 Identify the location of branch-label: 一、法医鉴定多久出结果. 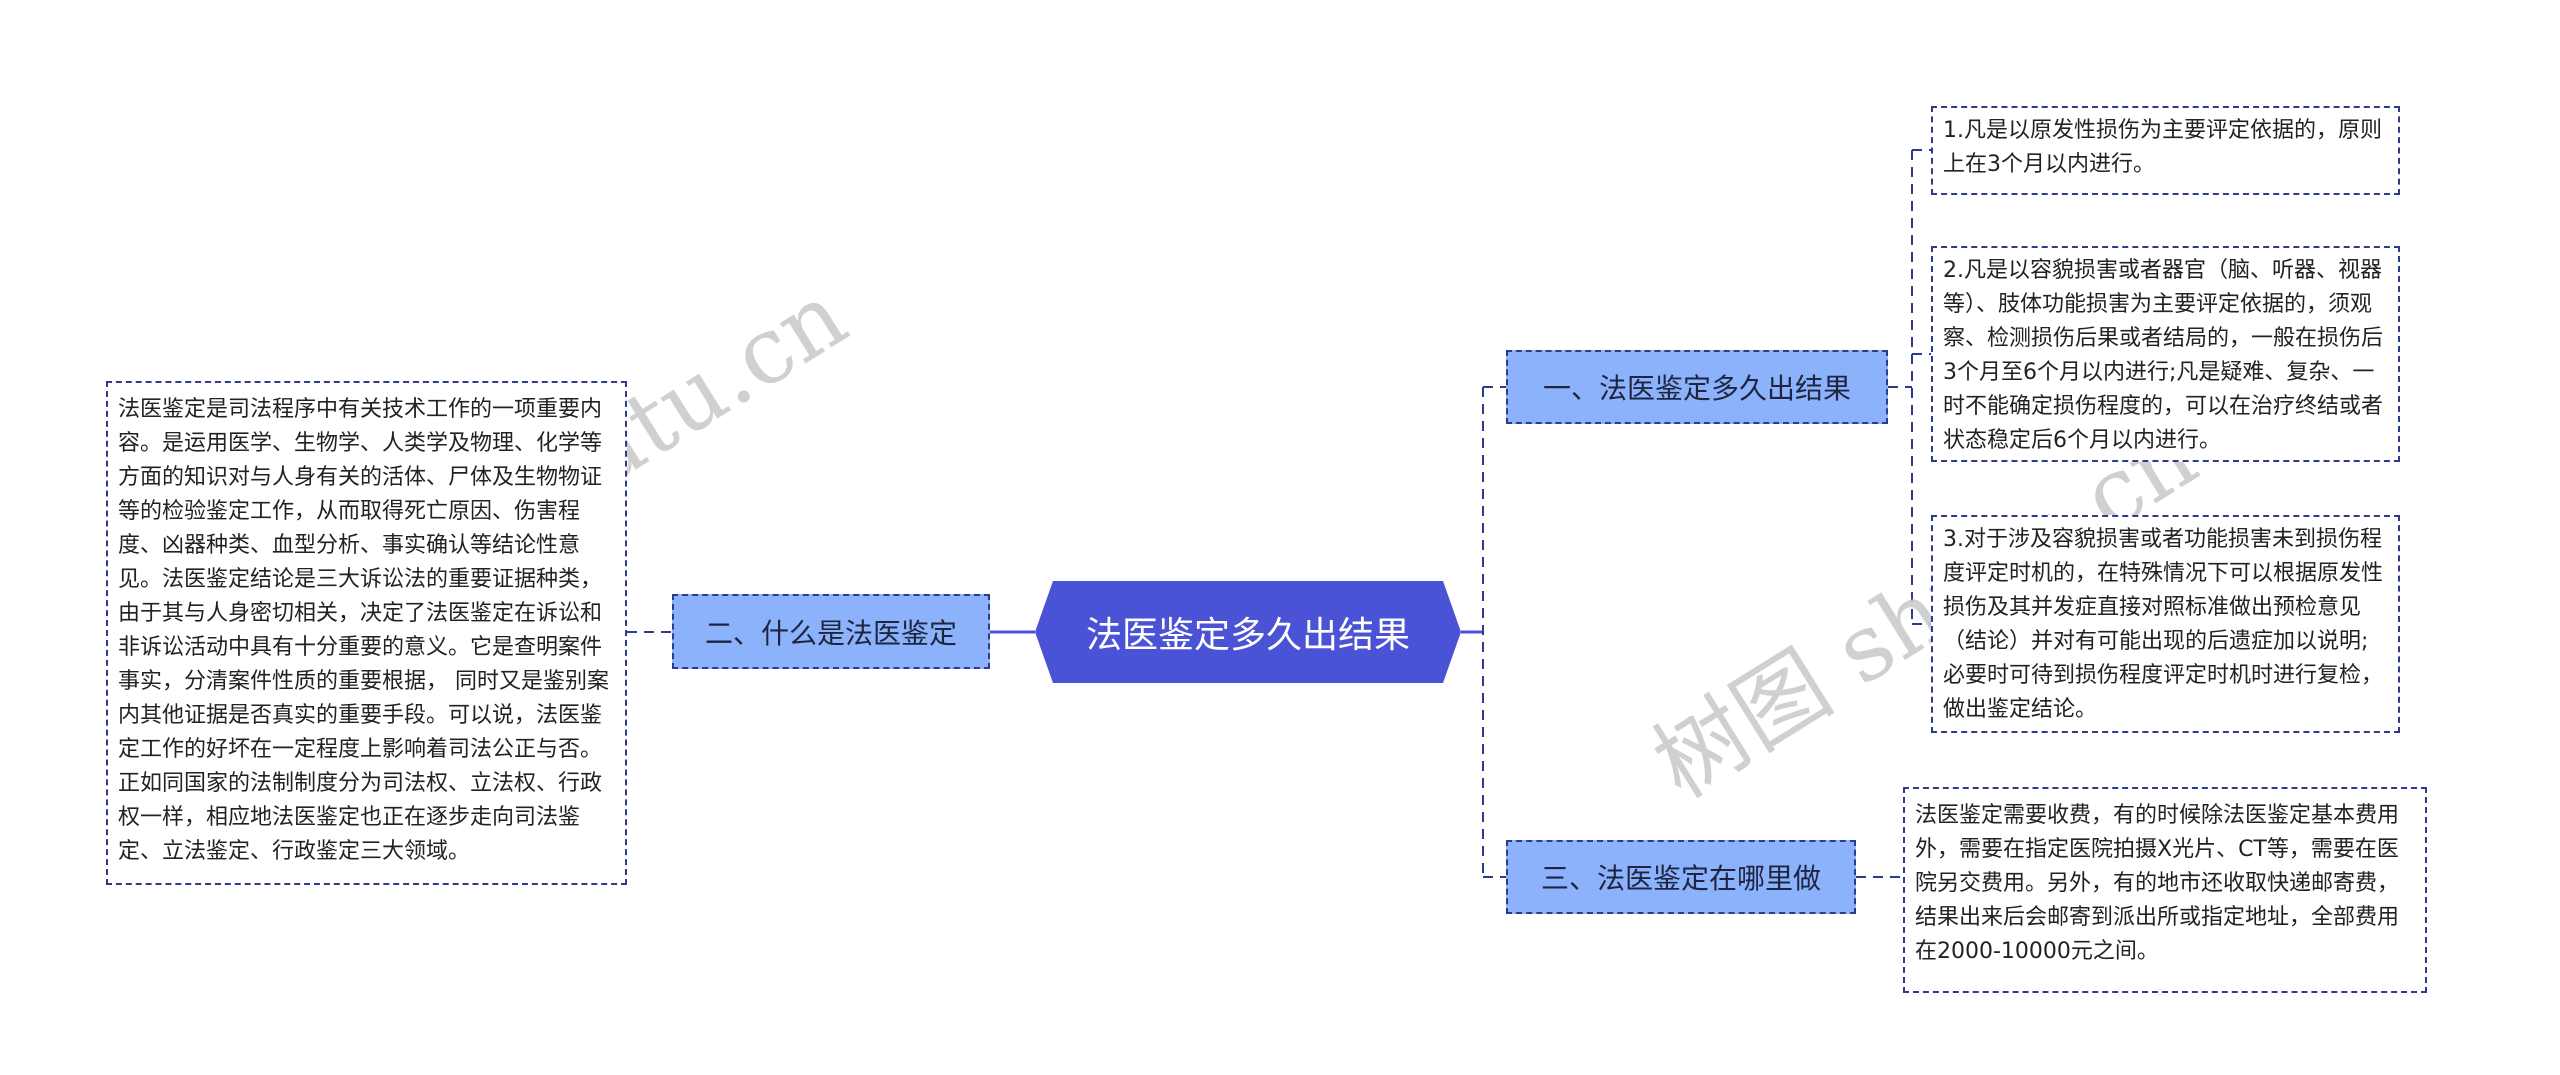
(1696, 388).